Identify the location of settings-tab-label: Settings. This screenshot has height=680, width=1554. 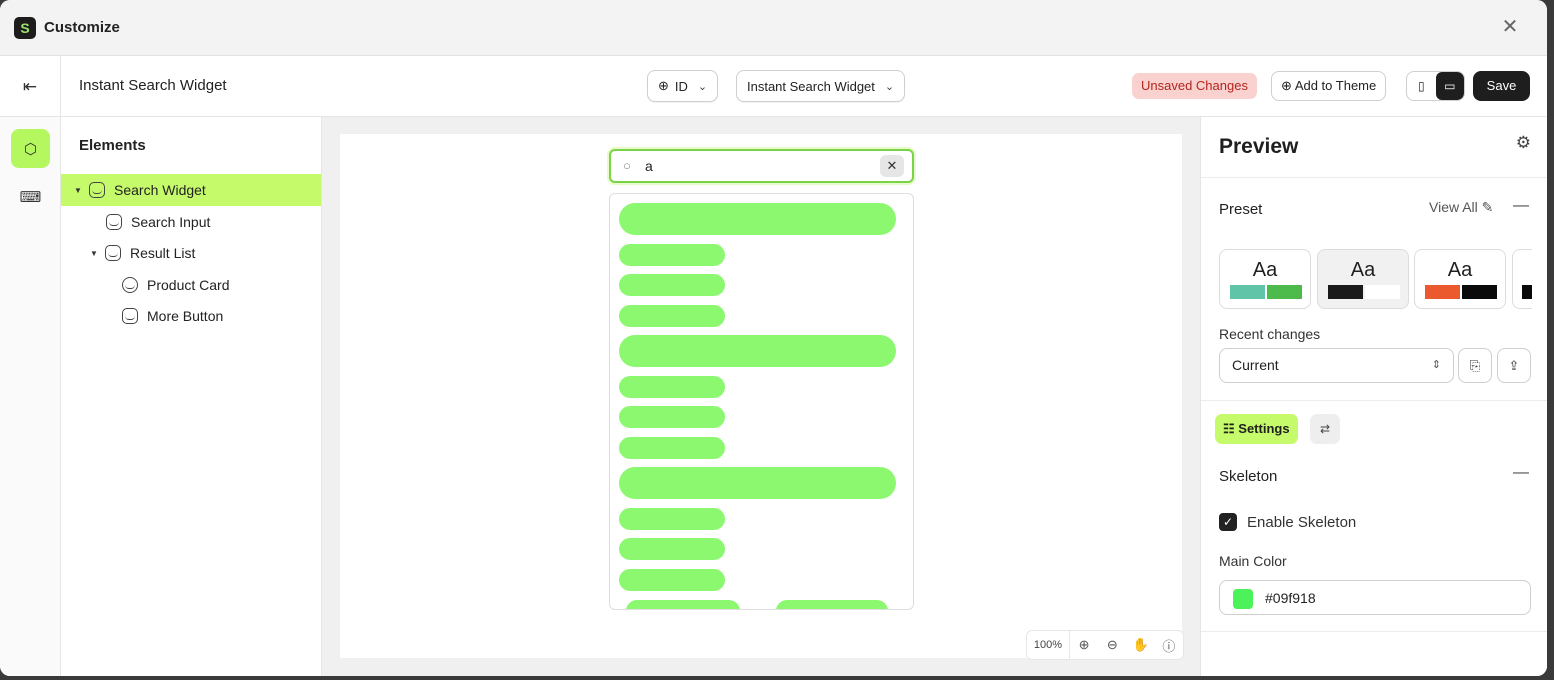
(1264, 428).